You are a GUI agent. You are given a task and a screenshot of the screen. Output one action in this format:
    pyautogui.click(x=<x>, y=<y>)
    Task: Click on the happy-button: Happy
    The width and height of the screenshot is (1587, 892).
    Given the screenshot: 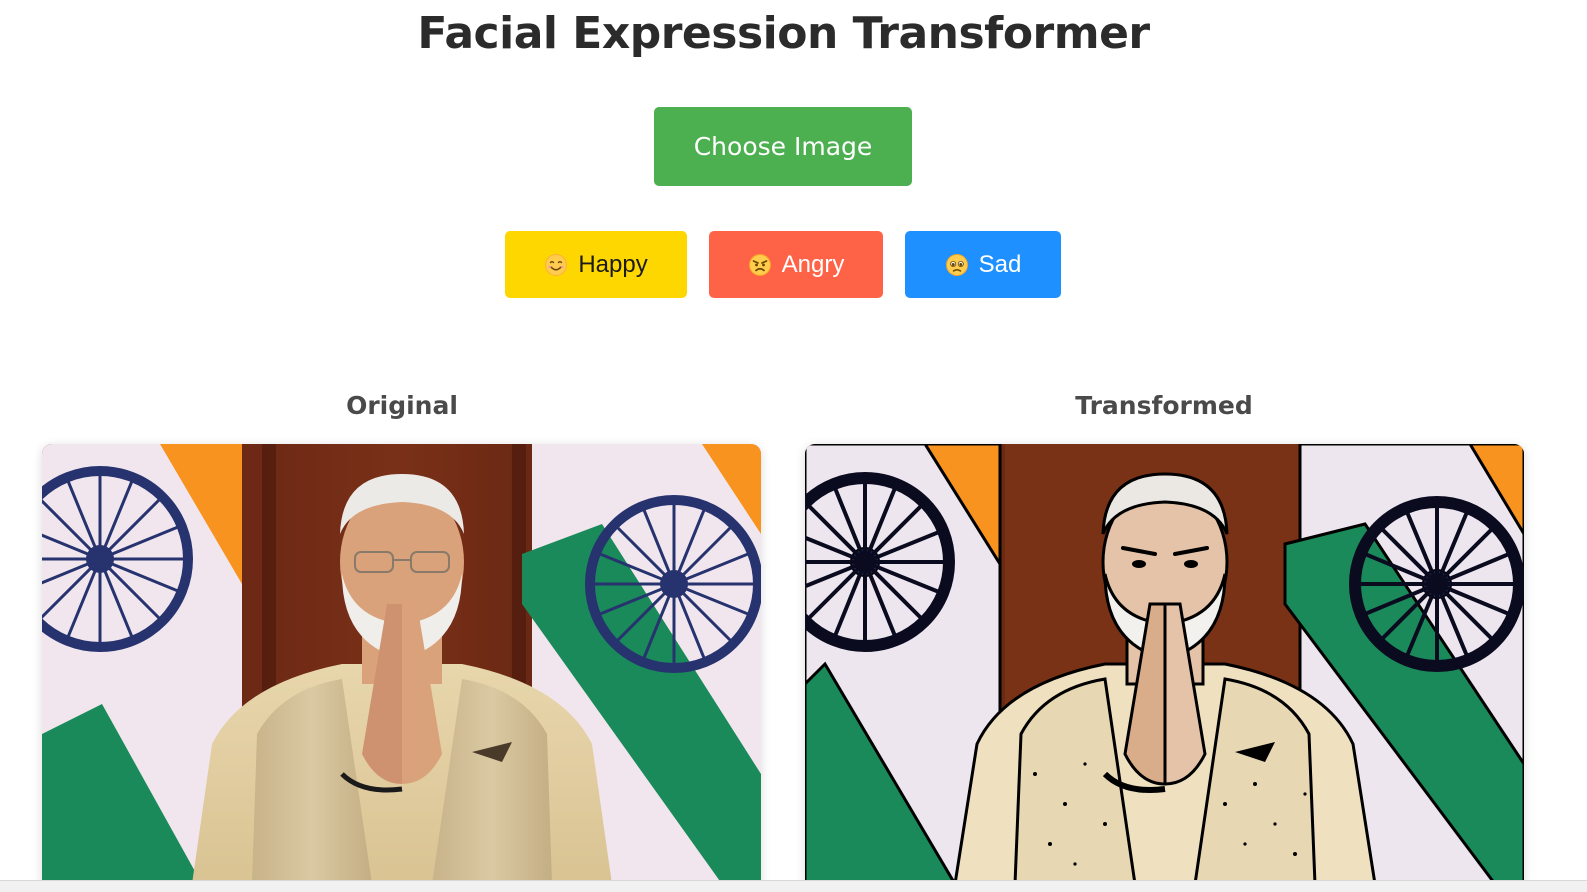 What is the action you would take?
    pyautogui.click(x=596, y=264)
    